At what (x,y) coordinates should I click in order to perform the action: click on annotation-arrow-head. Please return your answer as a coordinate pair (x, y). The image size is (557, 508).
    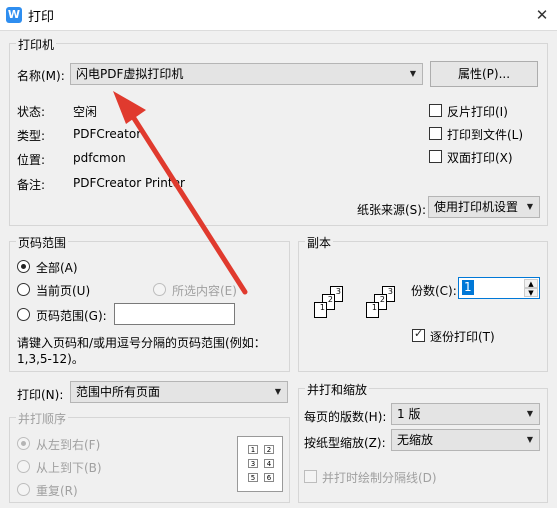
    Looking at the image, I should click on (129, 107).